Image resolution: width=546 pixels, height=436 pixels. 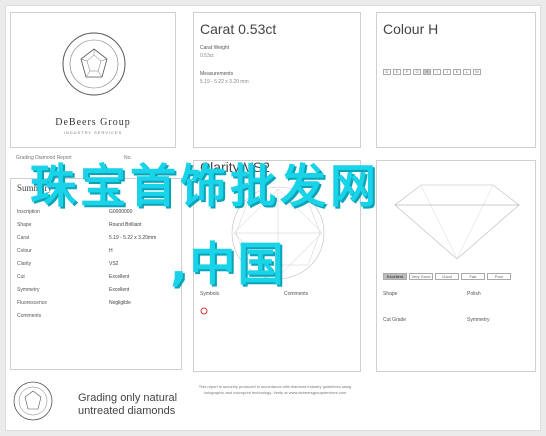 What do you see at coordinates (456, 80) in the screenshot?
I see `colour-panel: Colour H D E F G H I J K L M` at bounding box center [456, 80].